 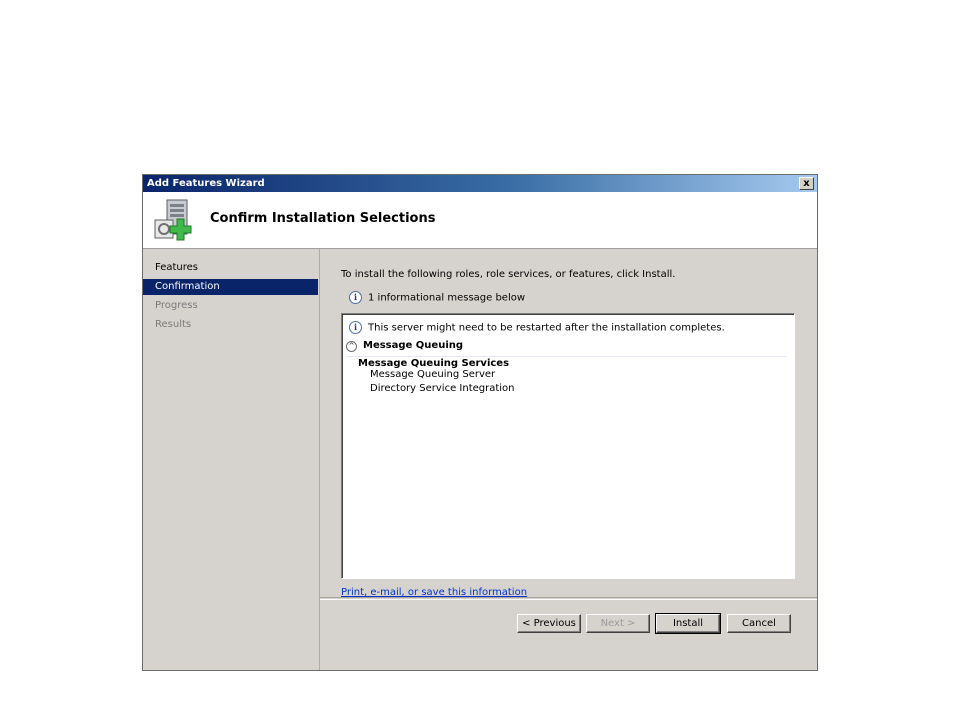 What do you see at coordinates (413, 345) in the screenshot?
I see `feature-name: Message Queuing` at bounding box center [413, 345].